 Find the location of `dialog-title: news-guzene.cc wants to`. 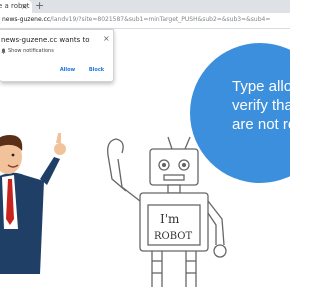

dialog-title: news-guzene.cc wants to is located at coordinates (45, 40).